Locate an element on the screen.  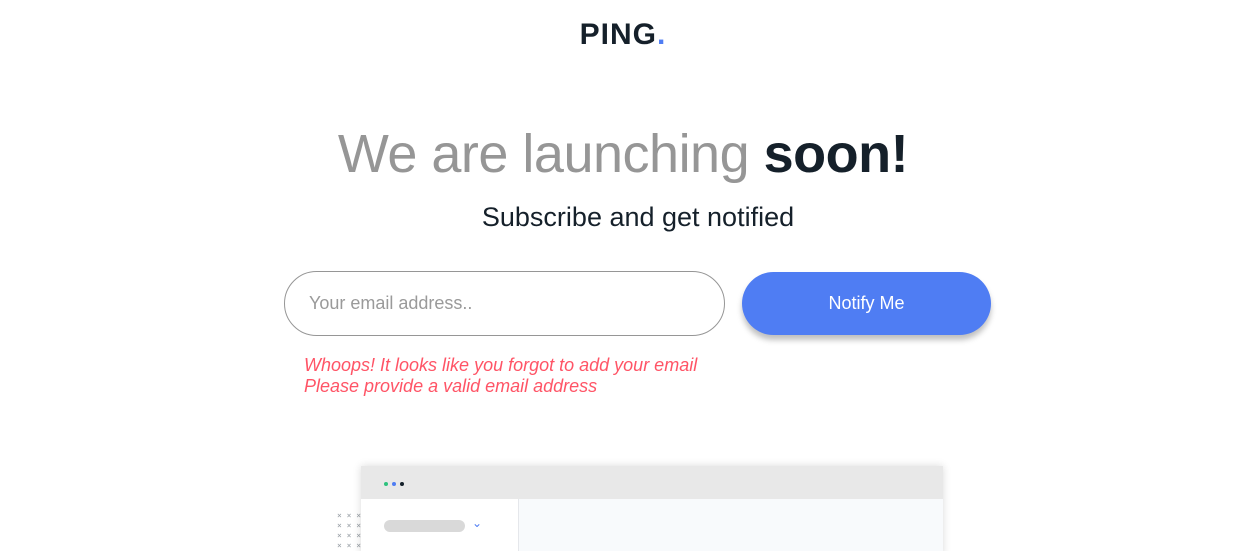
email-input is located at coordinates (504, 303).